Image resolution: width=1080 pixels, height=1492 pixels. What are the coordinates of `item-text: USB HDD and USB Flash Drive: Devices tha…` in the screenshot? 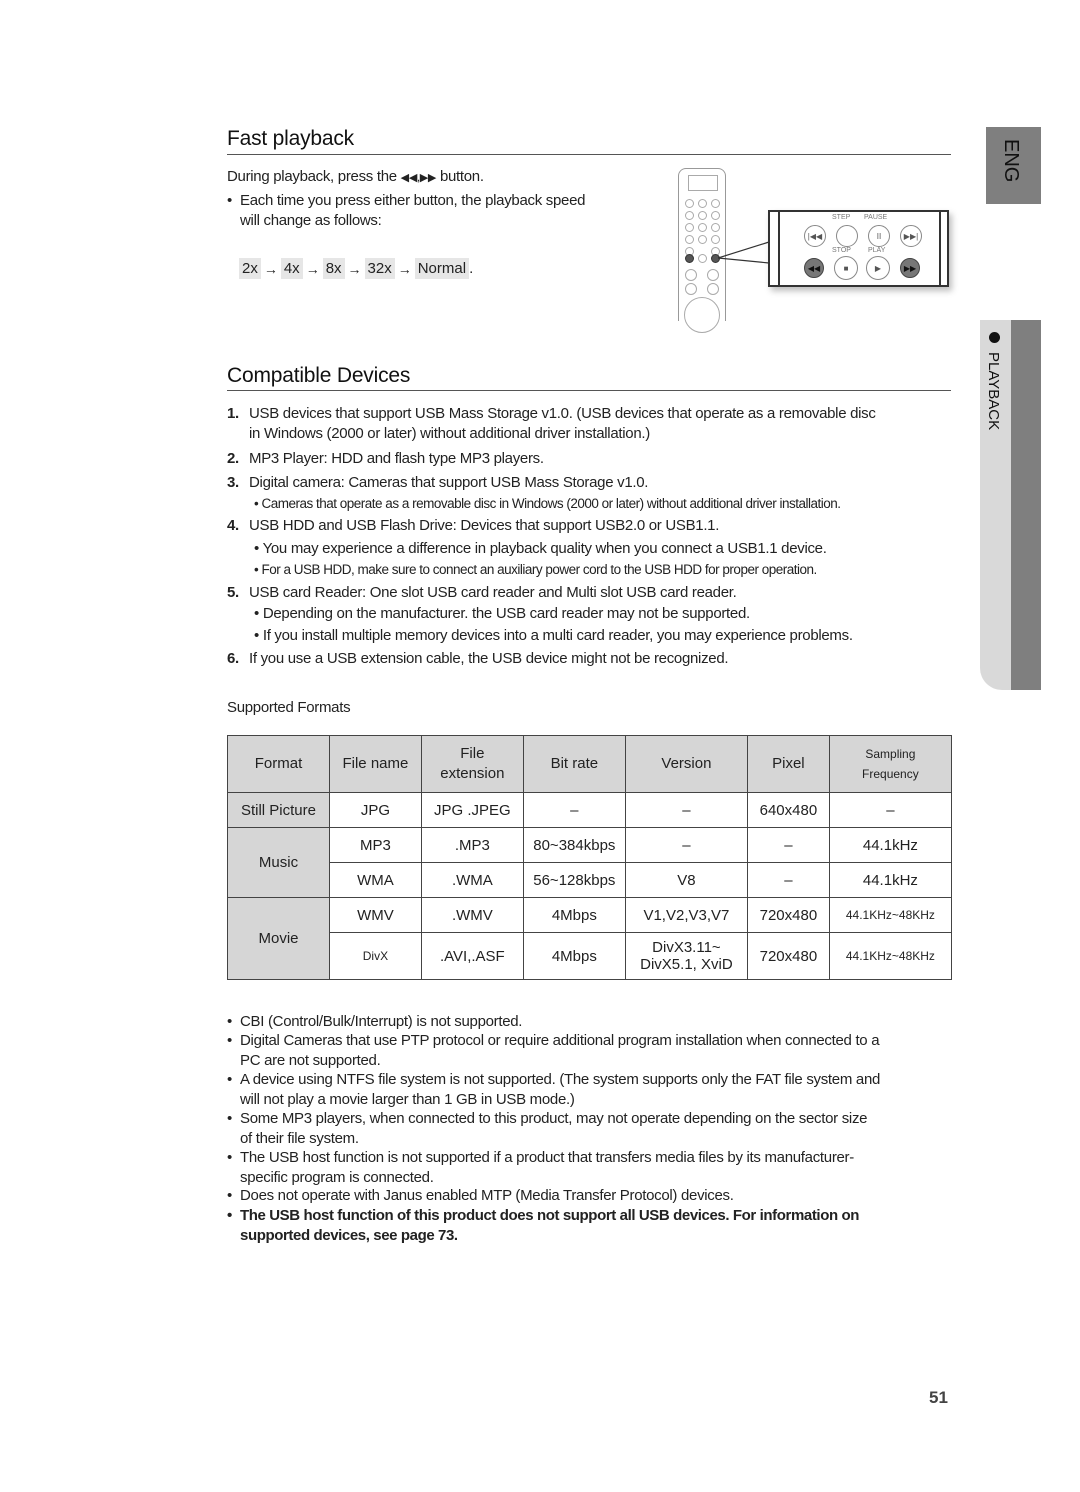 It's located at (484, 525).